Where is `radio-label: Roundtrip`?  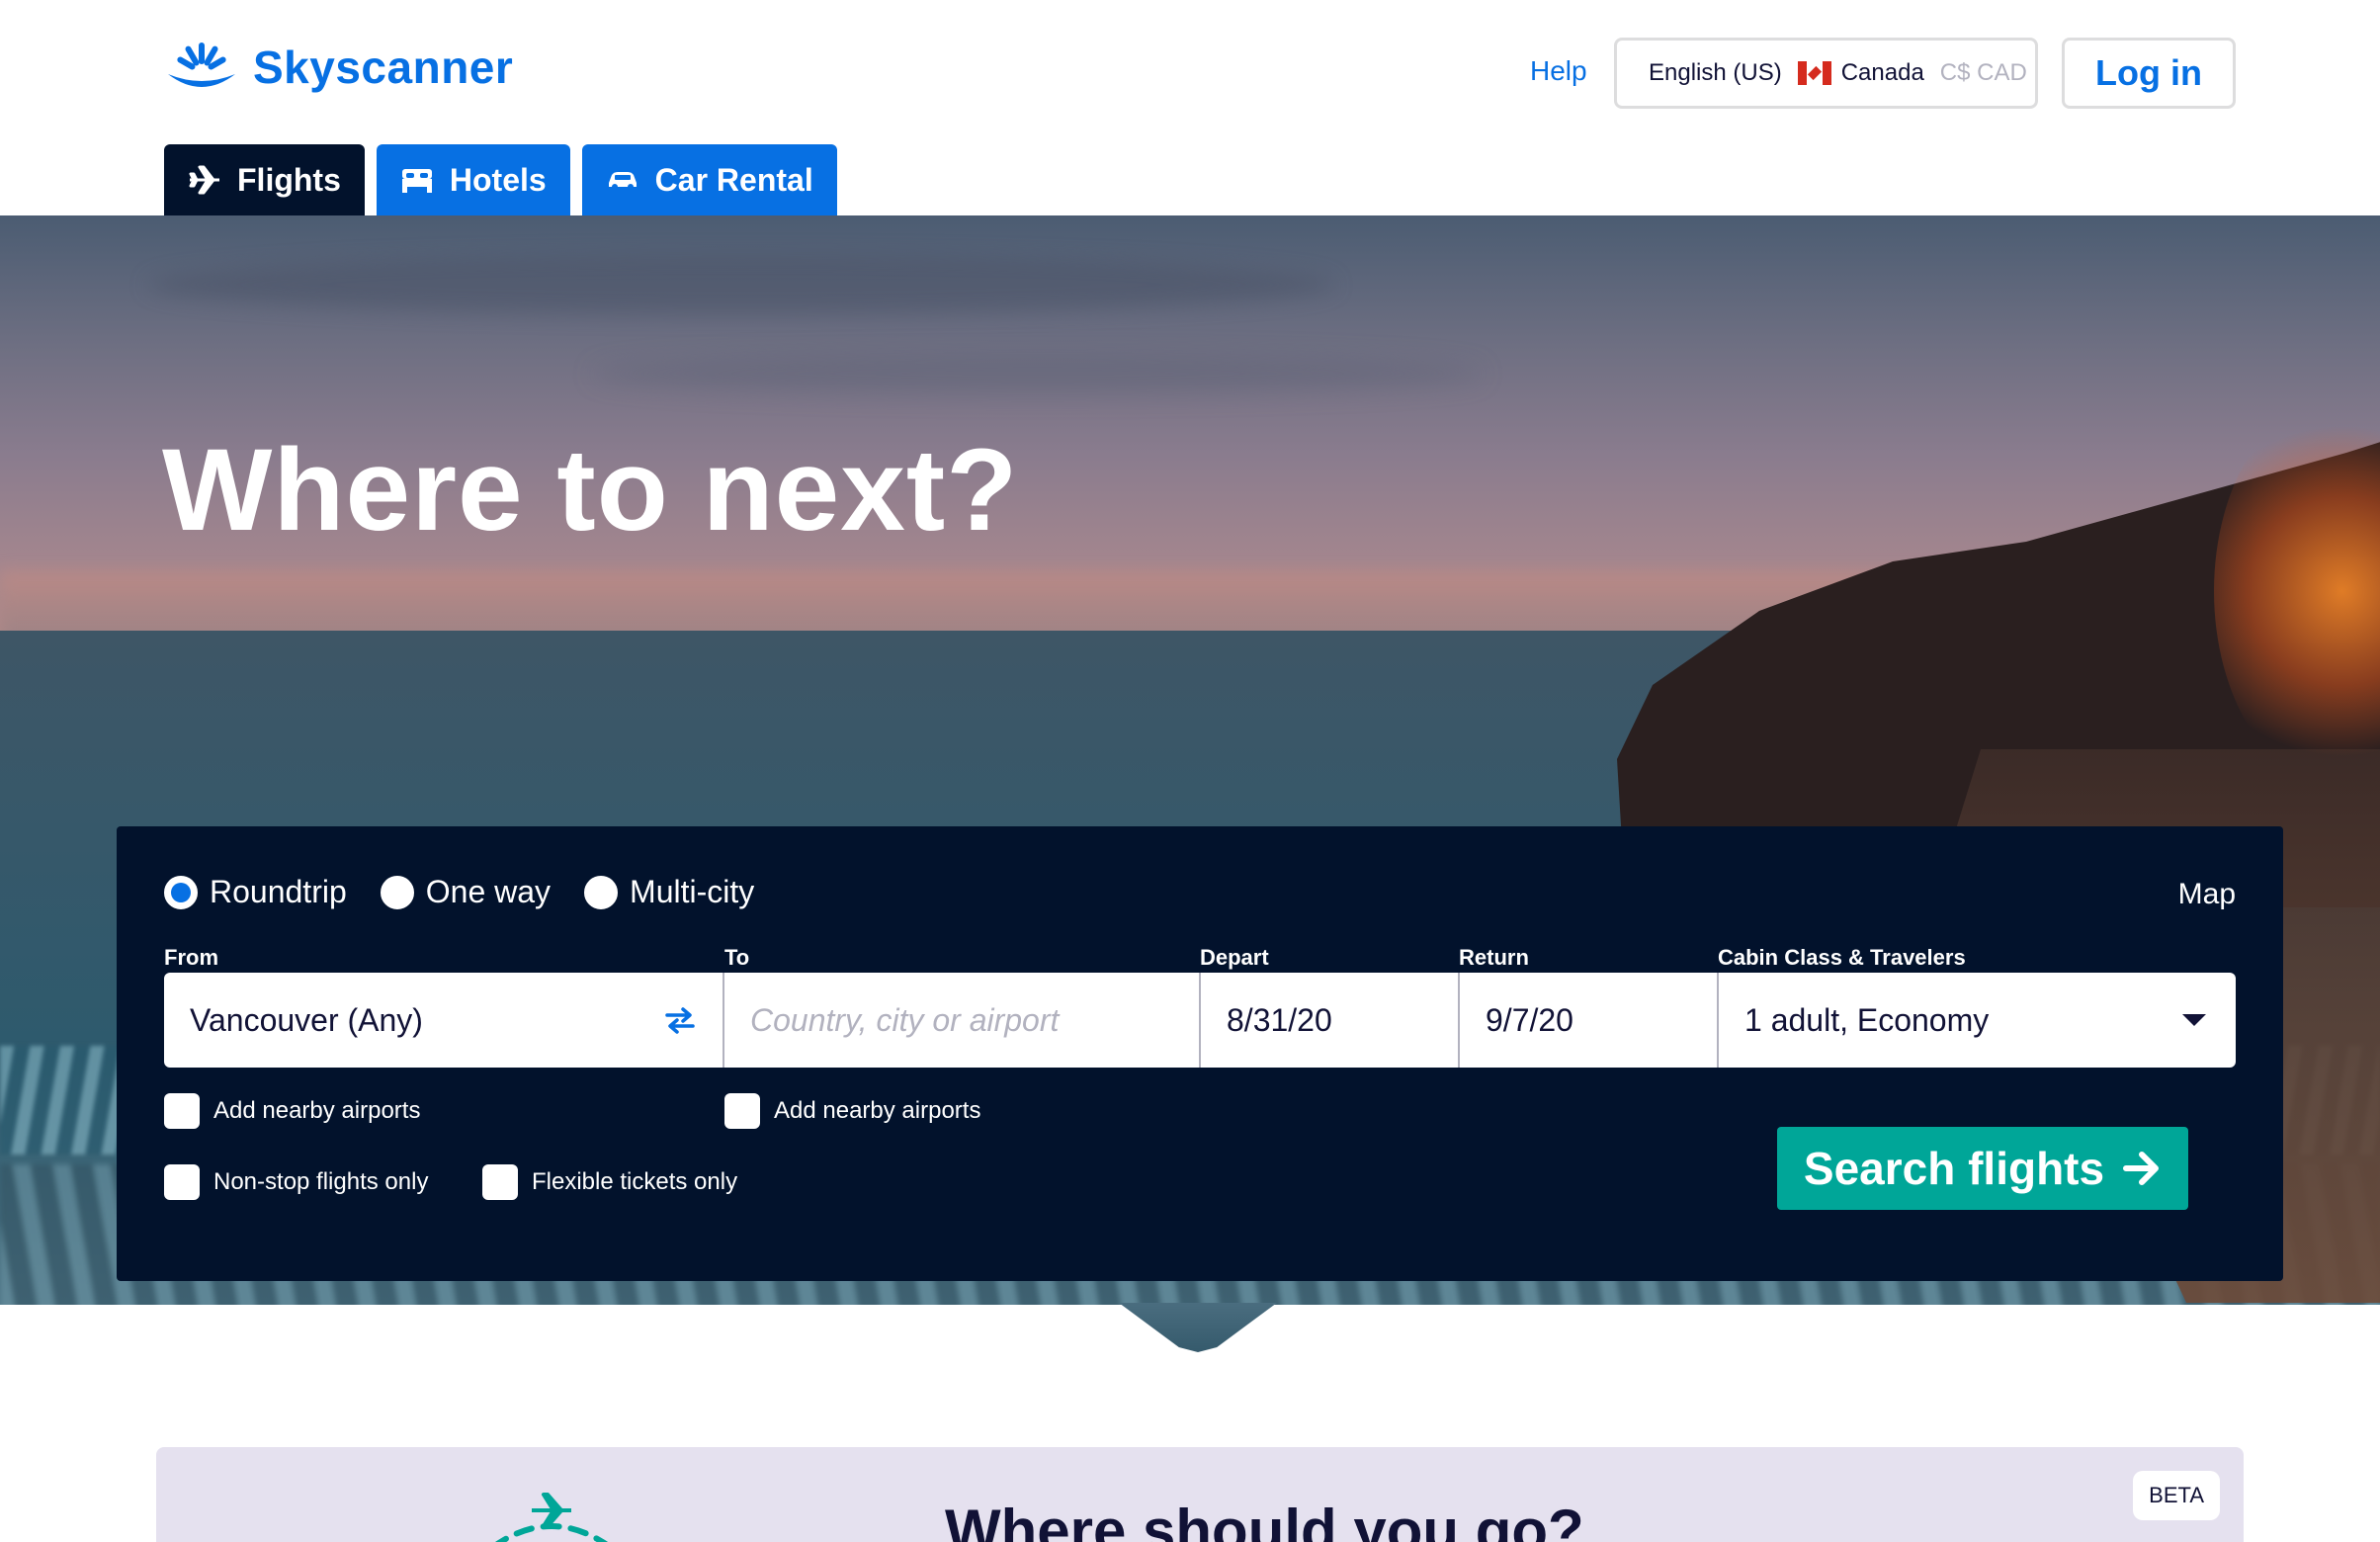 radio-label: Roundtrip is located at coordinates (278, 891).